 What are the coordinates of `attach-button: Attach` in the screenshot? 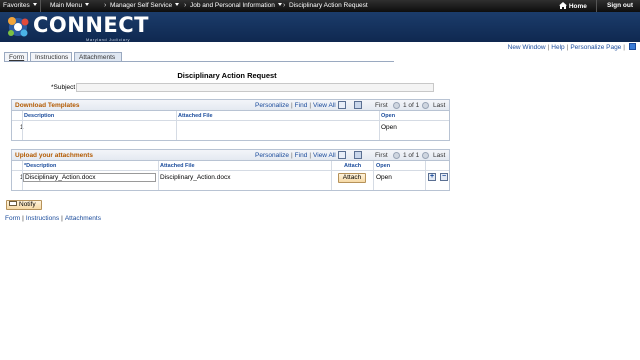 It's located at (352, 178).